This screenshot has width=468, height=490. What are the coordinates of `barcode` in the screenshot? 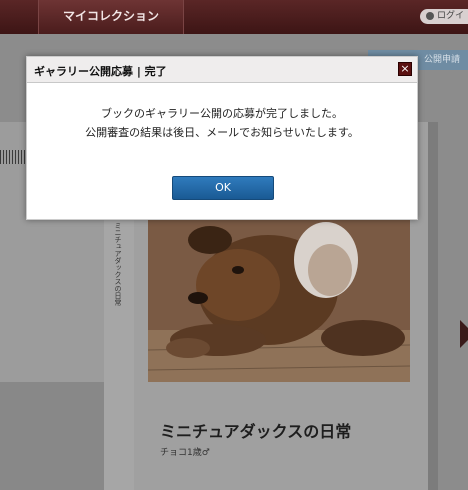 It's located at (14, 157).